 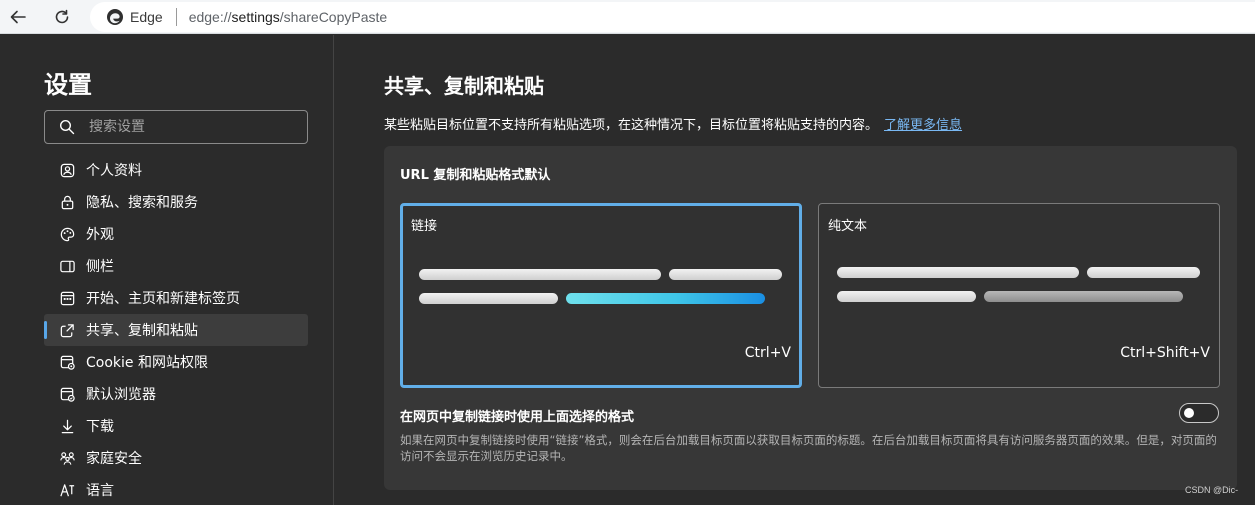 What do you see at coordinates (255, 17) in the screenshot?
I see `url-host: settings` at bounding box center [255, 17].